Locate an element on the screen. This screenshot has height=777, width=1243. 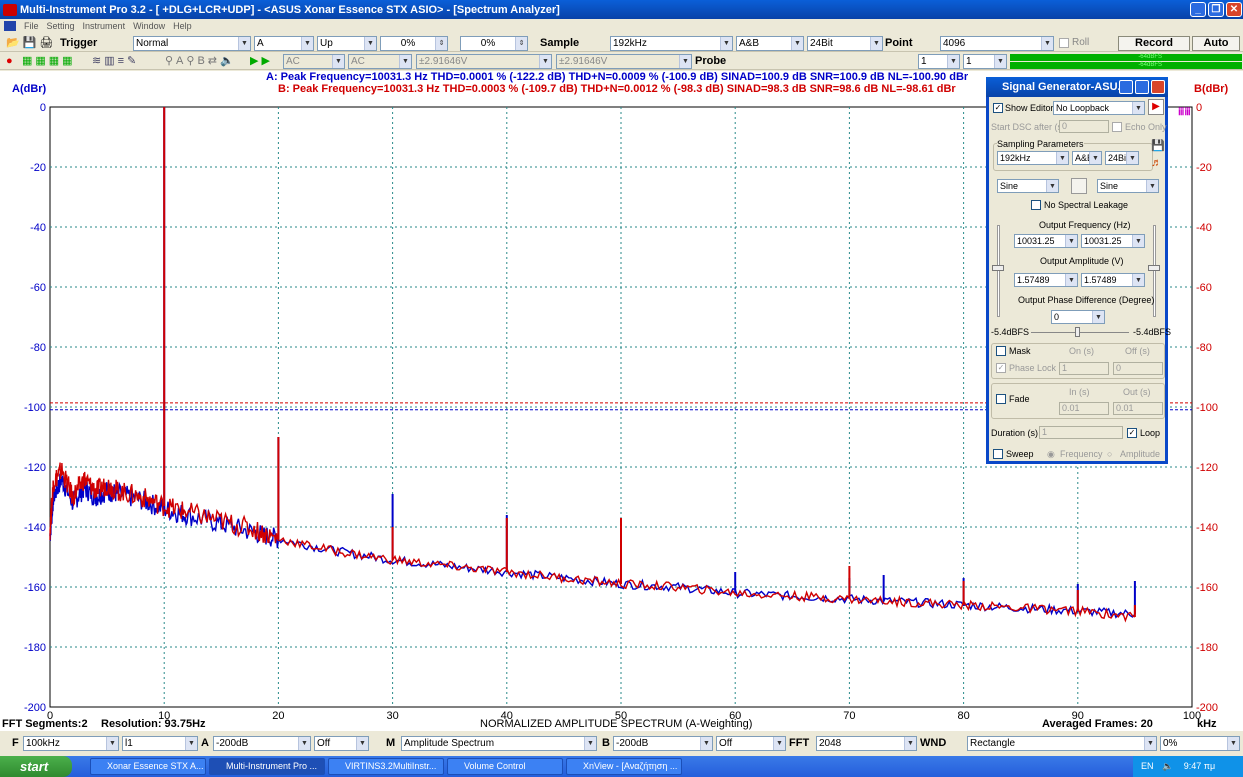
y-axis-b-label: B(dBr) is located at coordinates (1211, 89).